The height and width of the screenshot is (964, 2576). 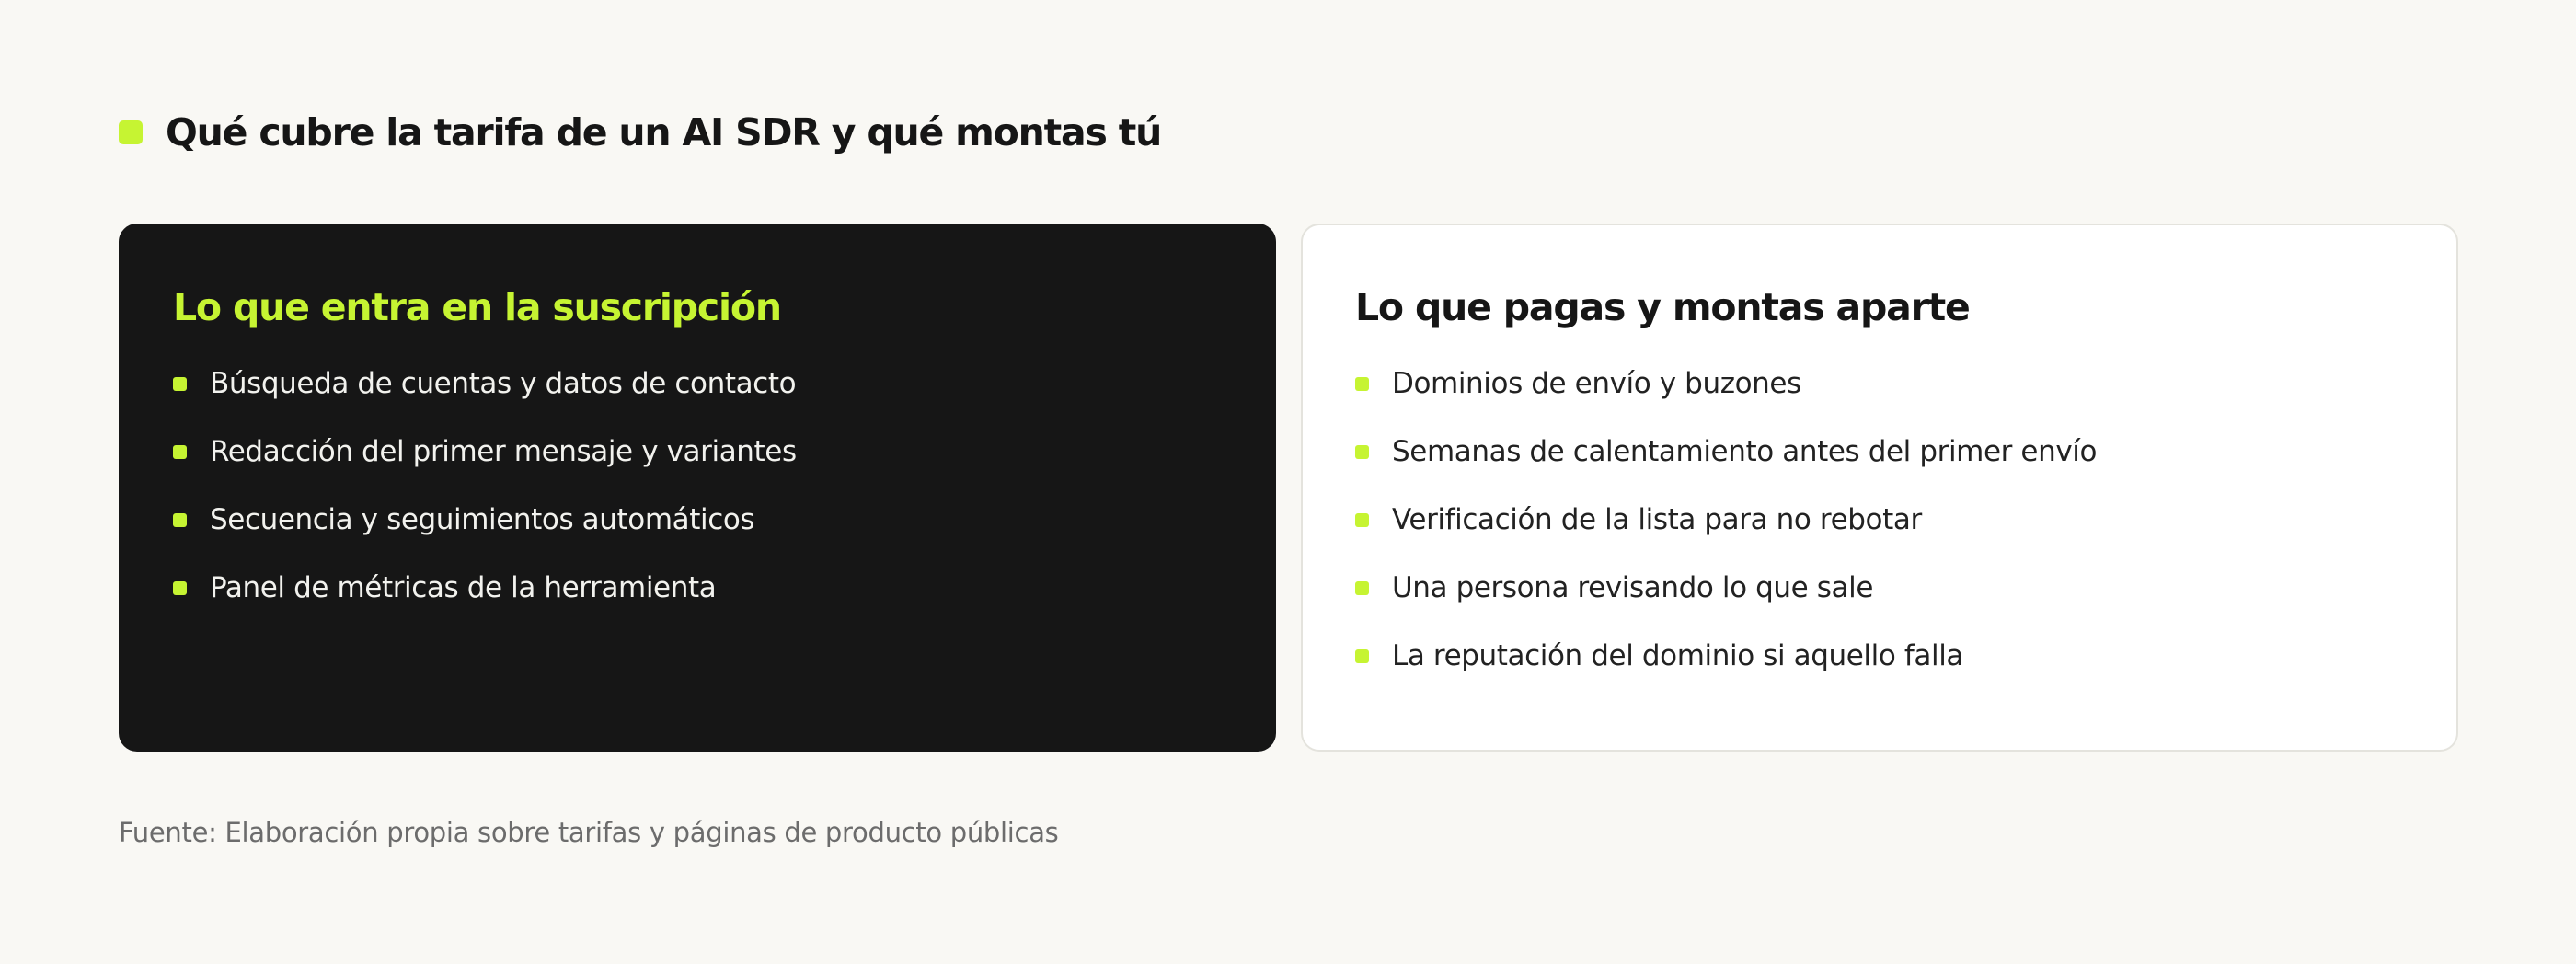 I want to click on title-accent-square, so click(x=131, y=132).